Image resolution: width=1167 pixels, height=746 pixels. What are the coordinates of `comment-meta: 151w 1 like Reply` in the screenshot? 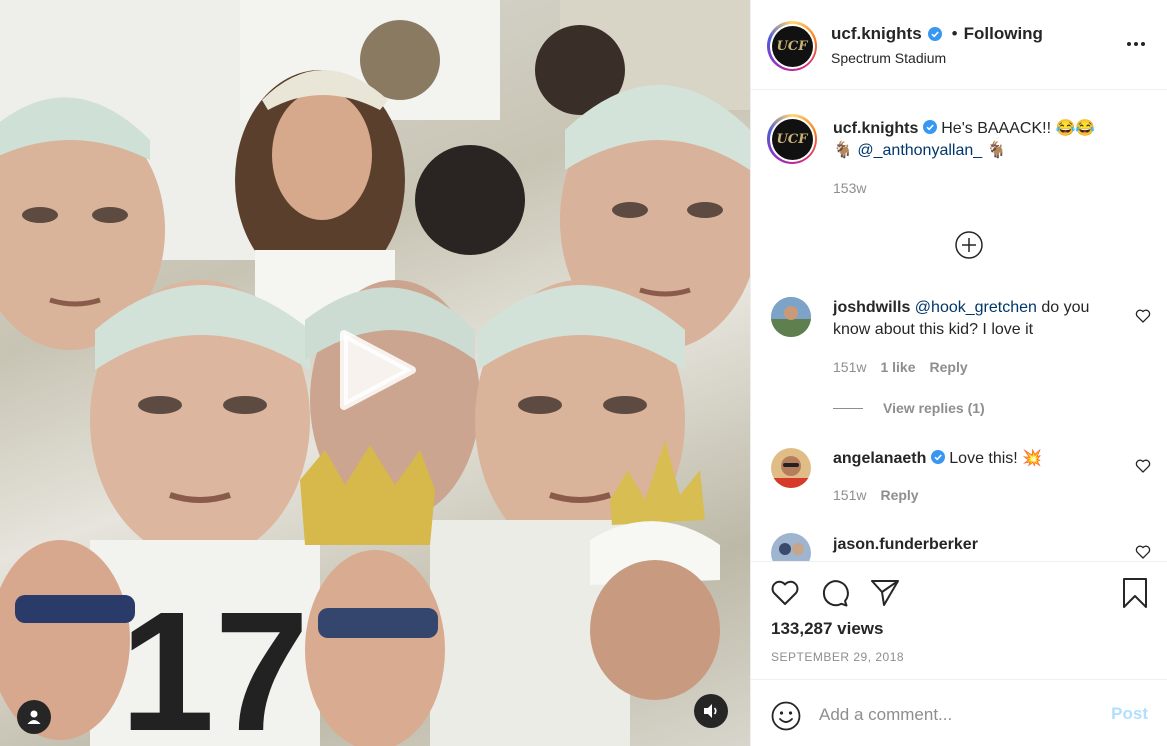 It's located at (900, 367).